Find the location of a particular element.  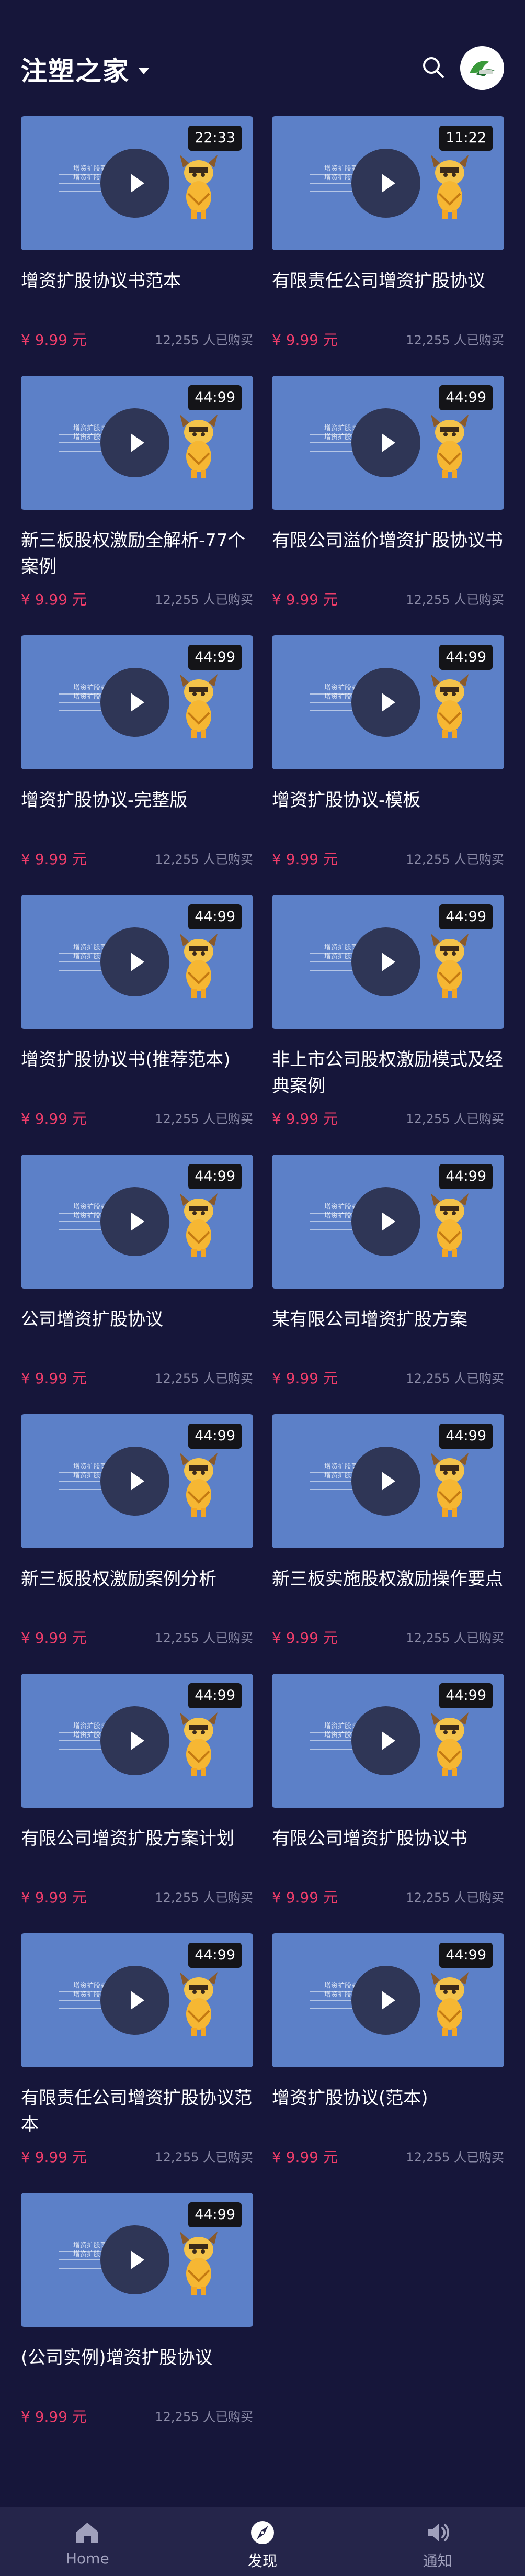

video-title: 增资扩股协议书范本 is located at coordinates (137, 281).